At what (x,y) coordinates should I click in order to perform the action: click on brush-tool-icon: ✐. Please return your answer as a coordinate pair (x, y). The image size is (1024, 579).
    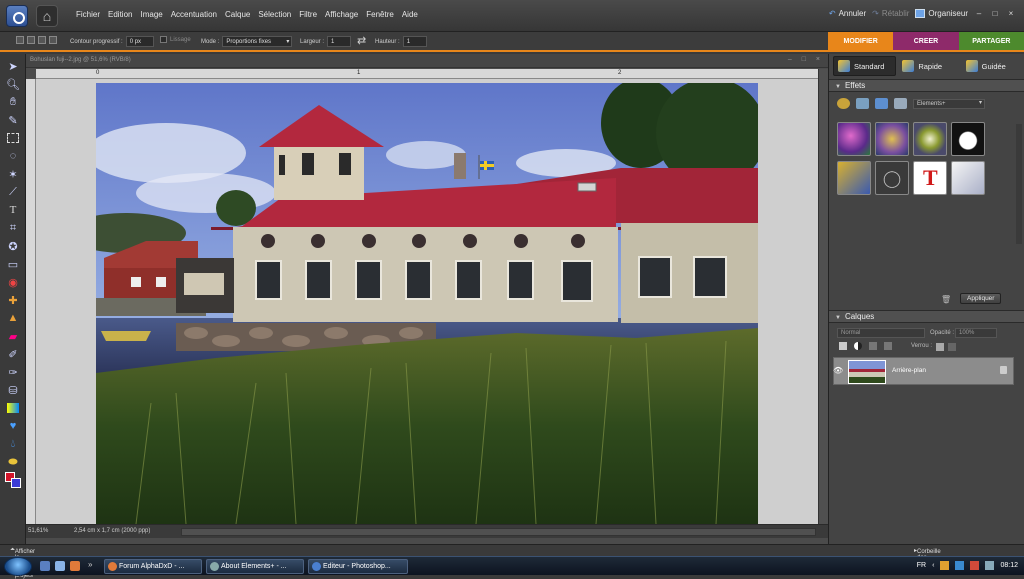
    Looking at the image, I should click on (13, 354).